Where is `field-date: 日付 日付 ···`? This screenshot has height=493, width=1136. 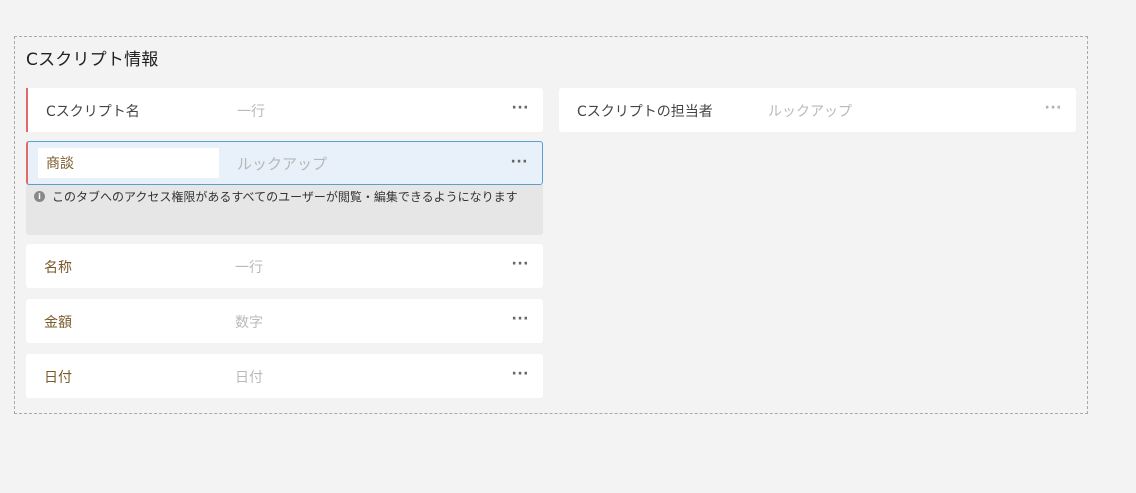
field-date: 日付 日付 ··· is located at coordinates (284, 376).